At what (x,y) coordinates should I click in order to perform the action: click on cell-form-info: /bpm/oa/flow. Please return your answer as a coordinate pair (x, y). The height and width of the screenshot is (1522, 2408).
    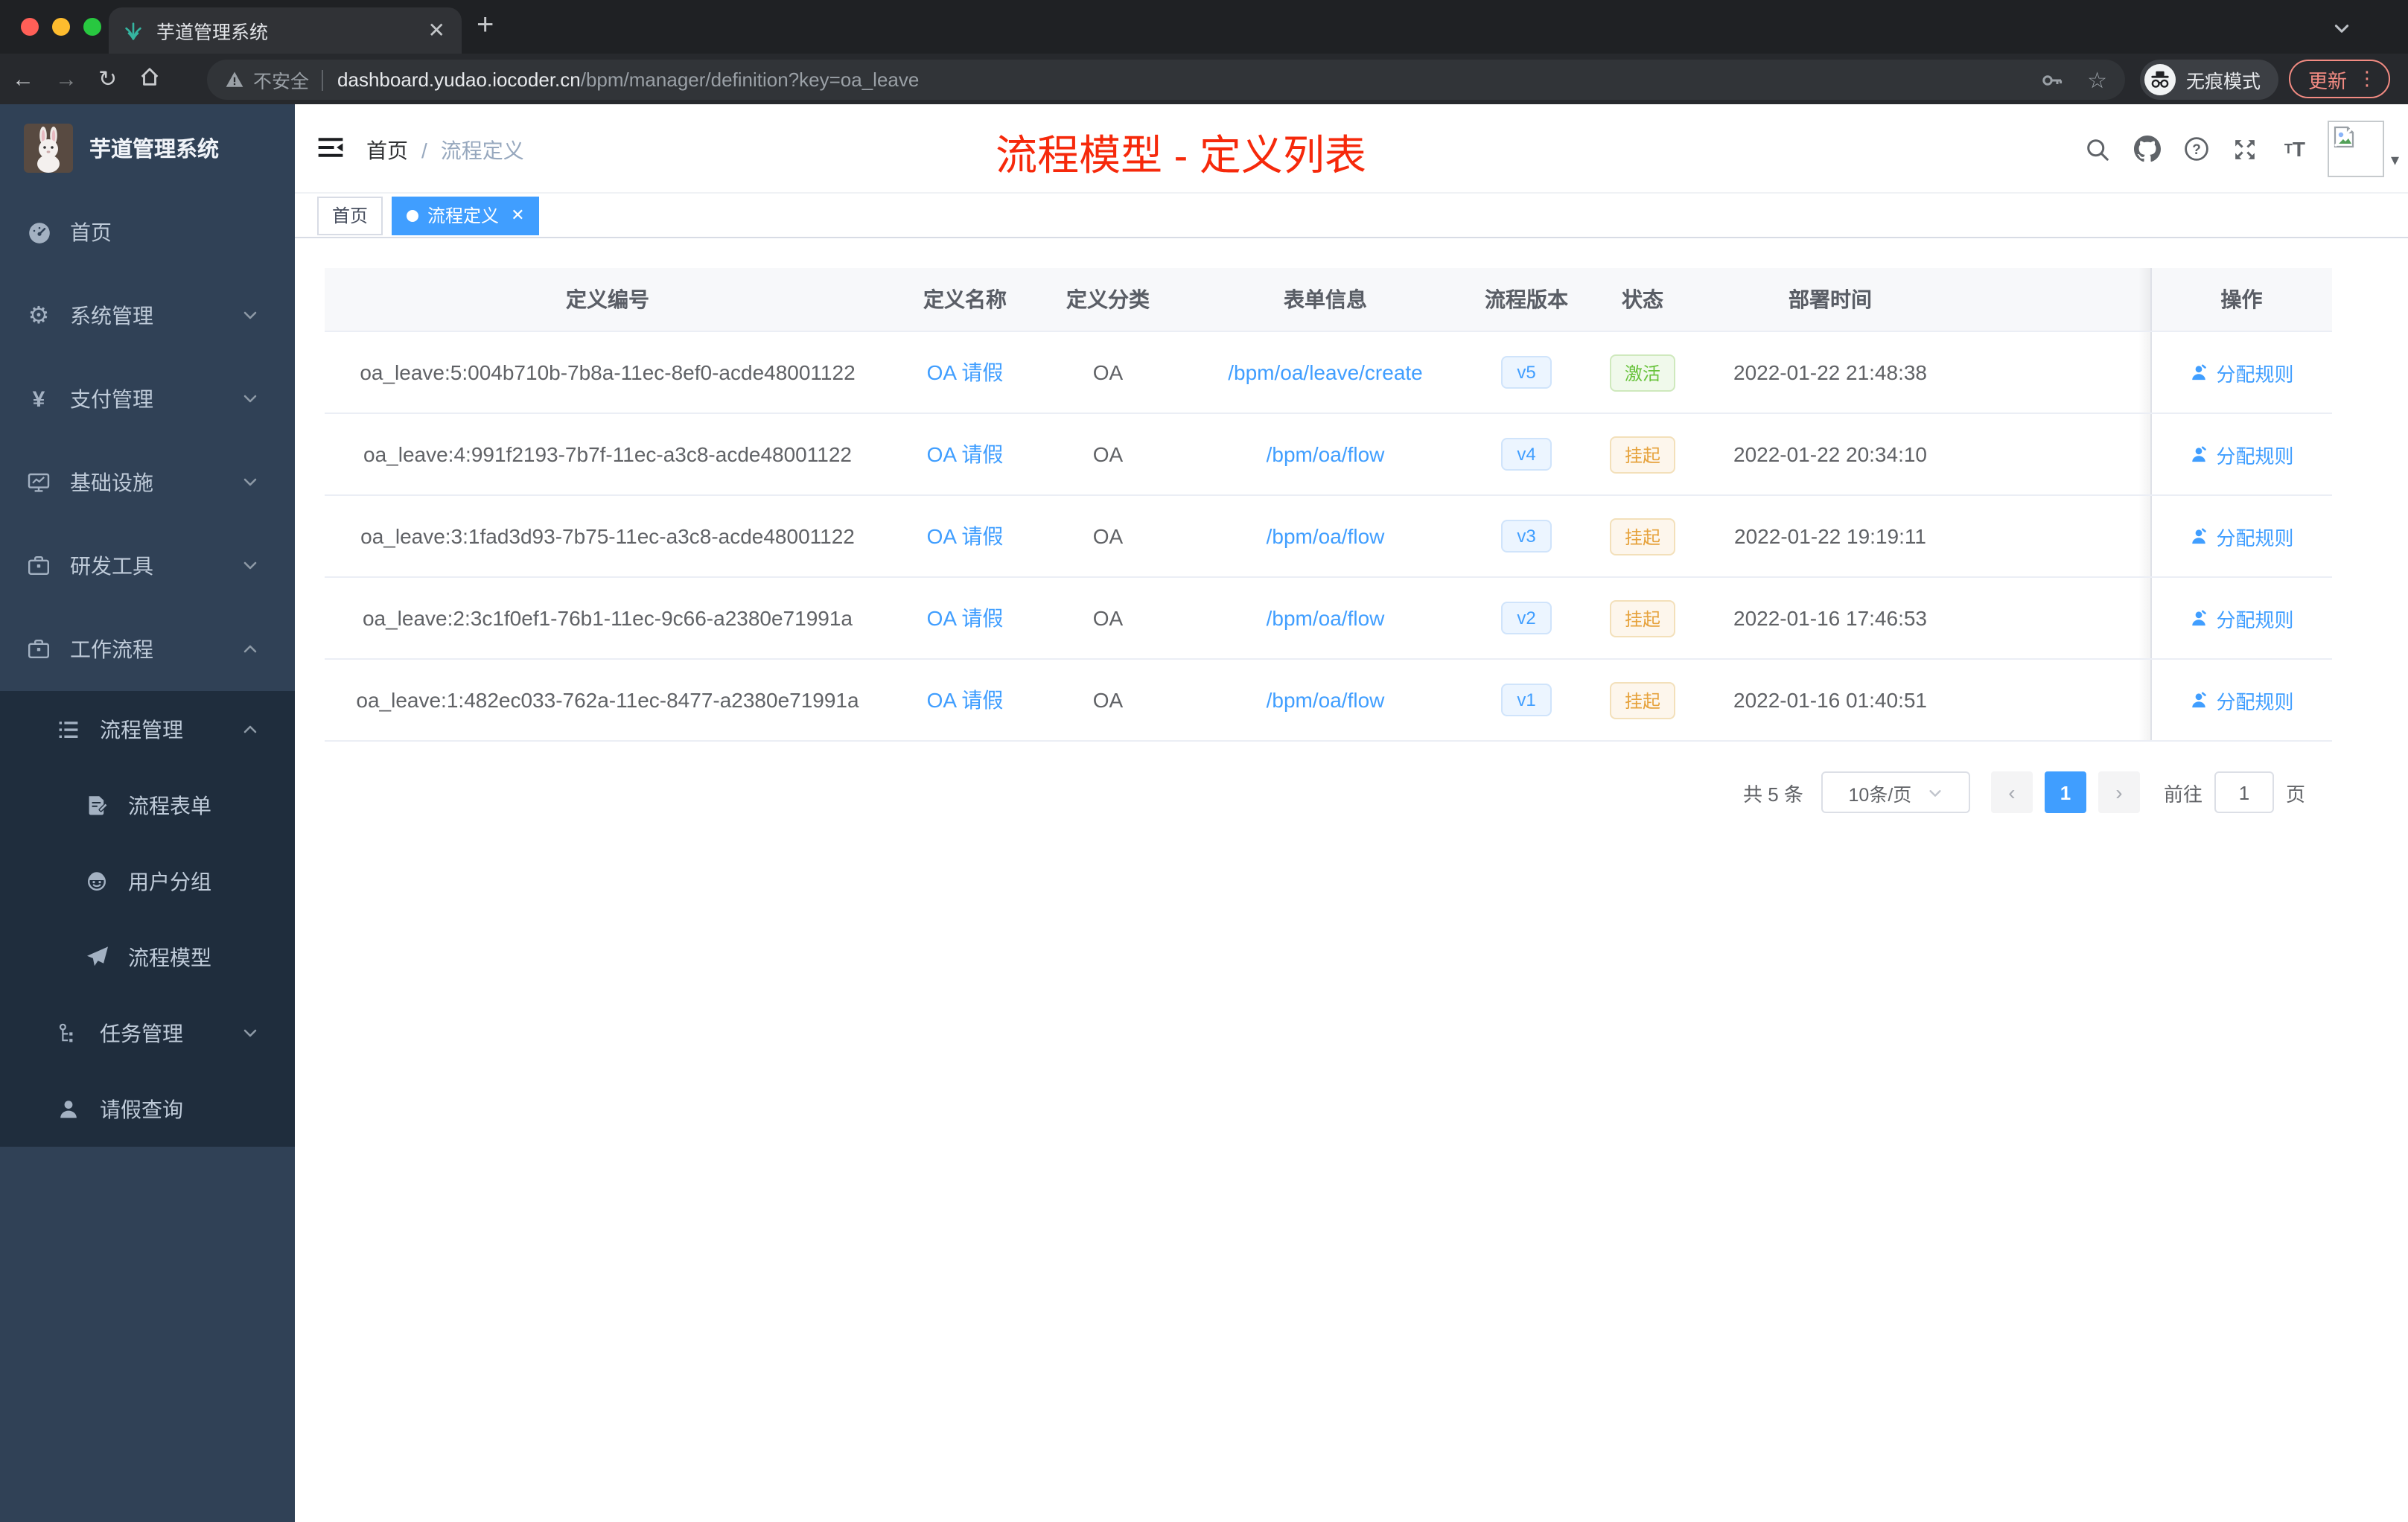
    Looking at the image, I should click on (1325, 536).